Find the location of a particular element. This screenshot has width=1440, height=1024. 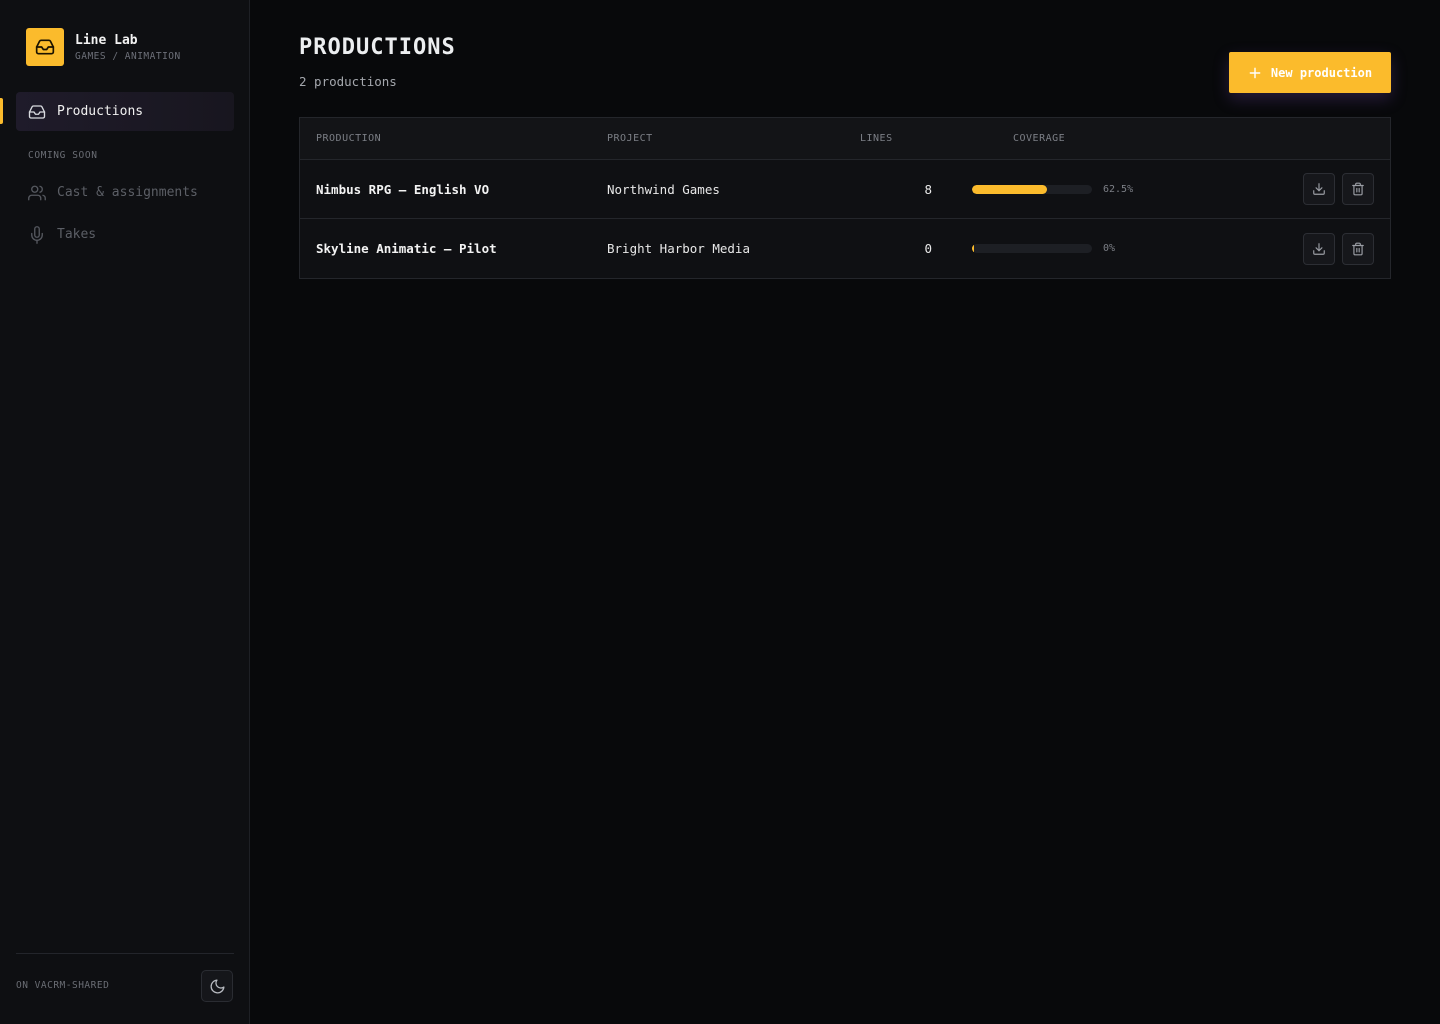

brand: Line Lab GAMES / ANIMATION is located at coordinates (103, 47).